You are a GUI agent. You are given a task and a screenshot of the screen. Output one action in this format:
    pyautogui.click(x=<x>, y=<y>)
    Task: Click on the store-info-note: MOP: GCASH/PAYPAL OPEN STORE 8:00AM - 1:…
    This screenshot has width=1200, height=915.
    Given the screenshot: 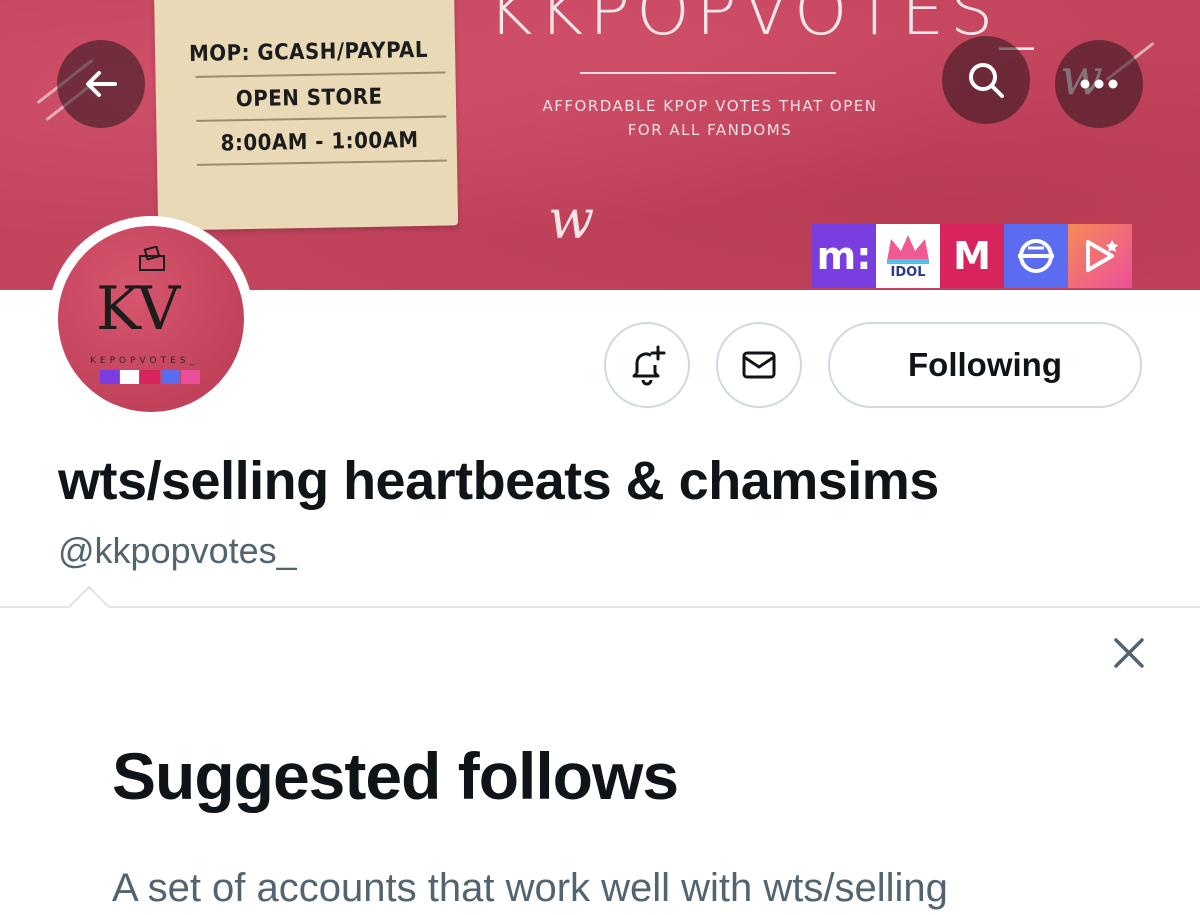 What is the action you would take?
    pyautogui.click(x=306, y=115)
    